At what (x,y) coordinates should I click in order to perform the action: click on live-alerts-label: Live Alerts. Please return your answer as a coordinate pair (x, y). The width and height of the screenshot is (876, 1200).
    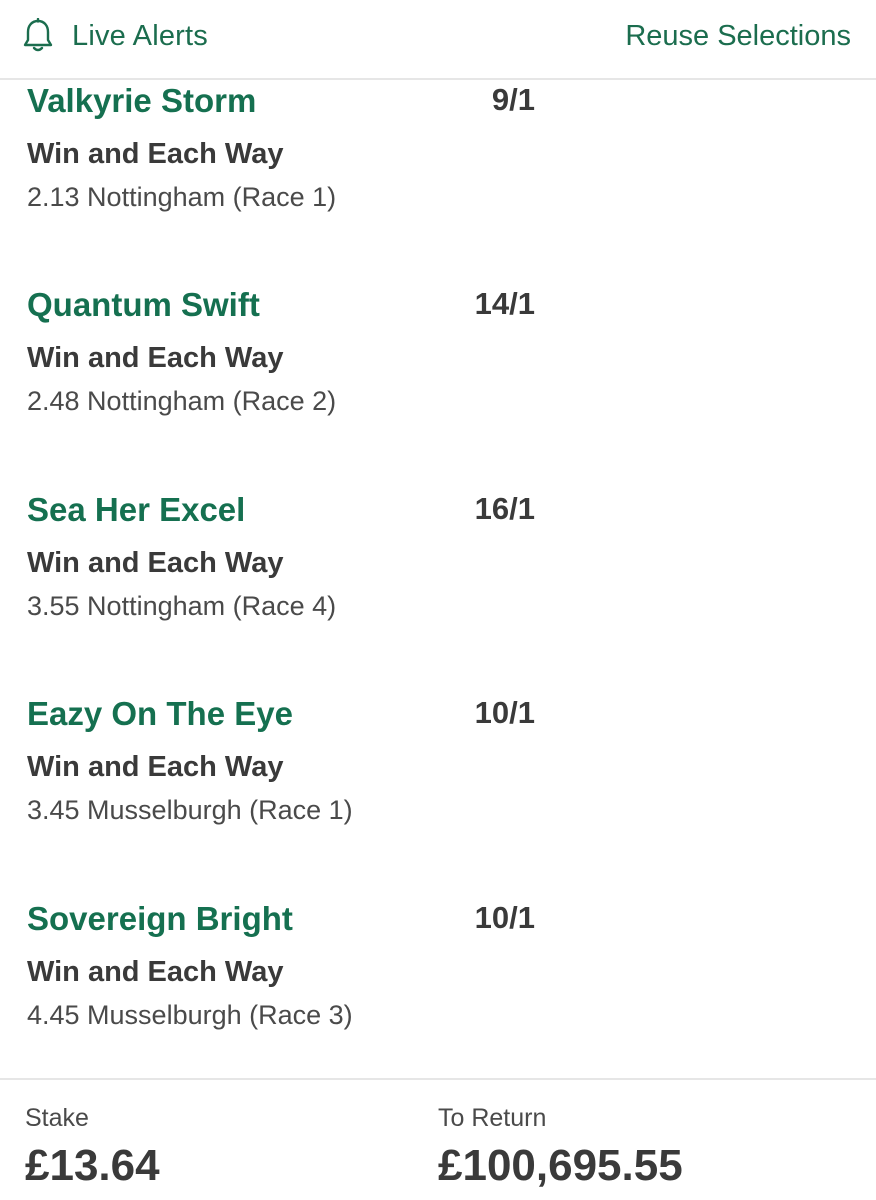
    Looking at the image, I should click on (140, 35).